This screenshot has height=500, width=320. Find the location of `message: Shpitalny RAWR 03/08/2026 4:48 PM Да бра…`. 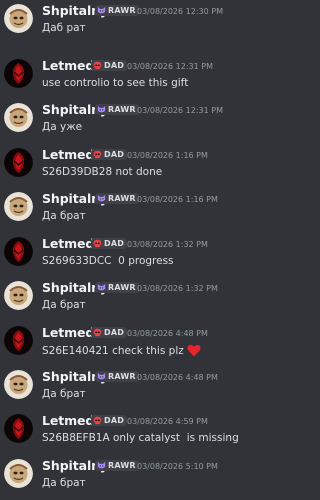

message: Shpitalny RAWR 03/08/2026 4:48 PM Да бра… is located at coordinates (140, 388).